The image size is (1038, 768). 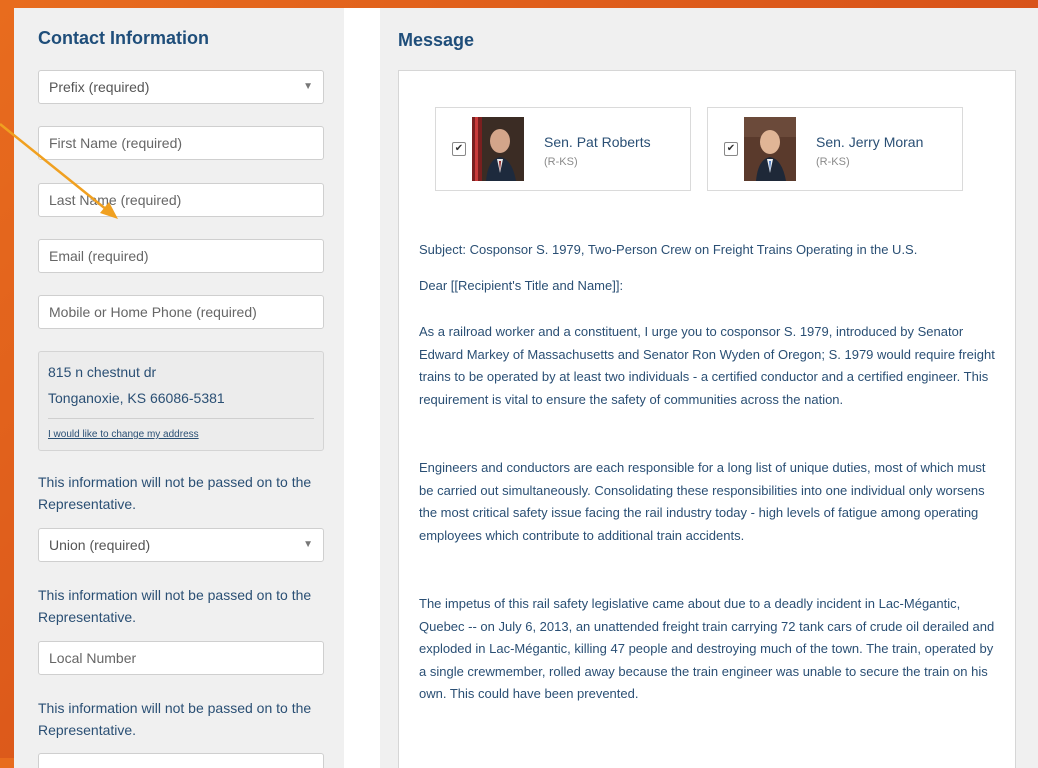 I want to click on prefix-select-label: Prefix (required), so click(x=99, y=87).